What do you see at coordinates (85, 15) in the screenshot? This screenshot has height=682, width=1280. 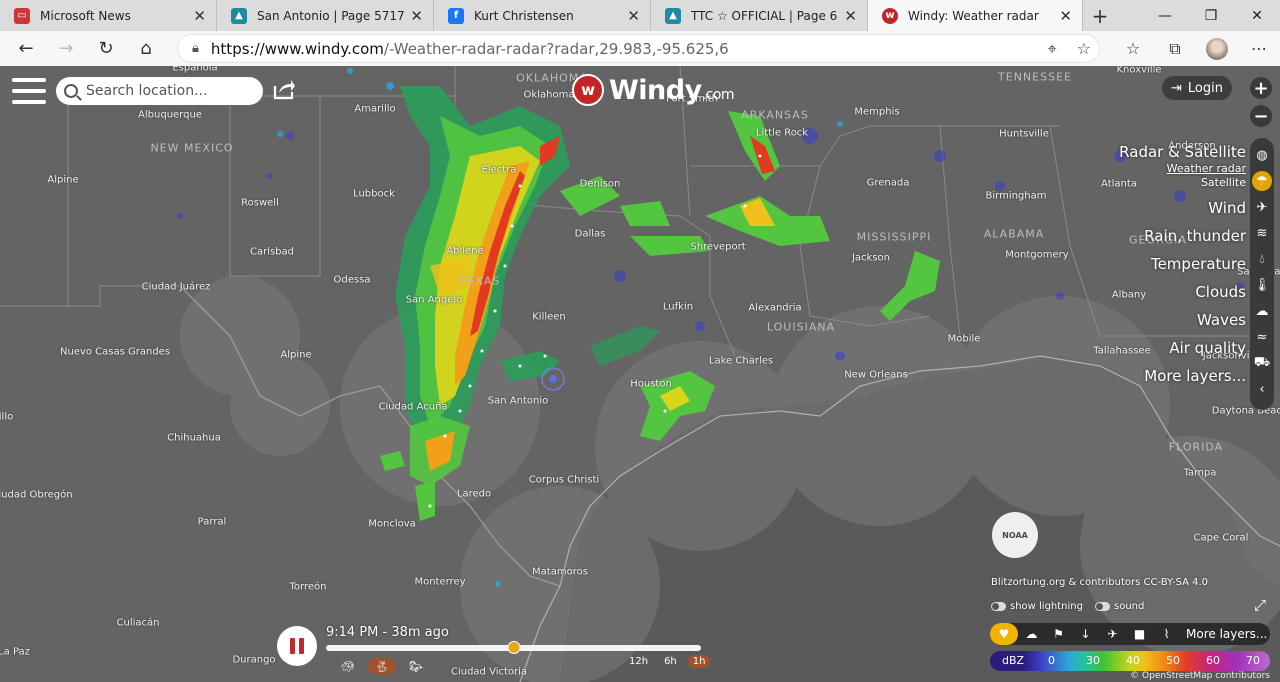 I see `tab-title: Microsoft News` at bounding box center [85, 15].